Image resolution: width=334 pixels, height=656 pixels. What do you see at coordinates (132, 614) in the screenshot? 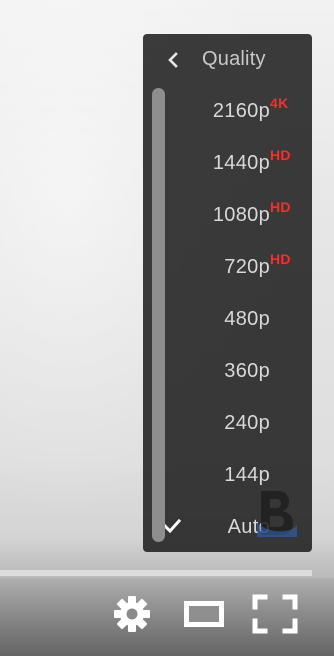
I see `gear-icon` at bounding box center [132, 614].